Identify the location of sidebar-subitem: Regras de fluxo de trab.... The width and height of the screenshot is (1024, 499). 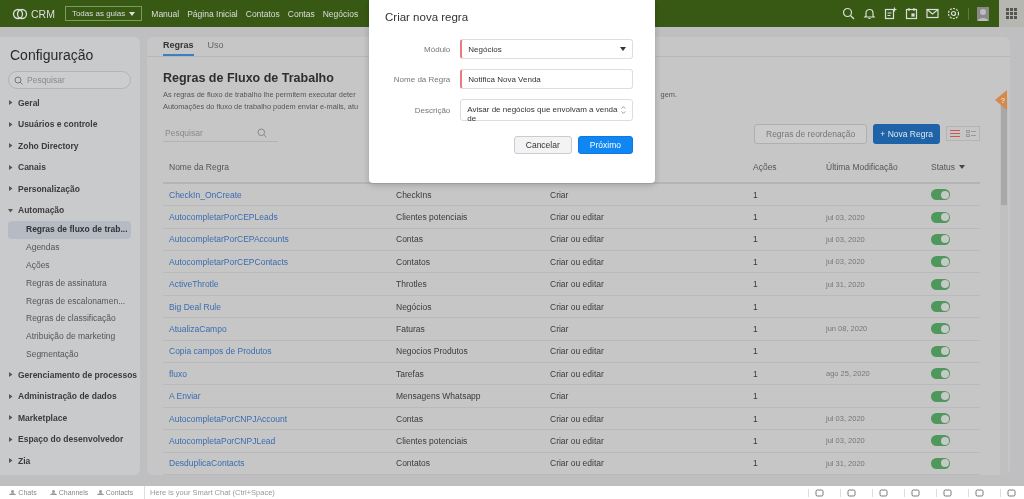
(69, 230).